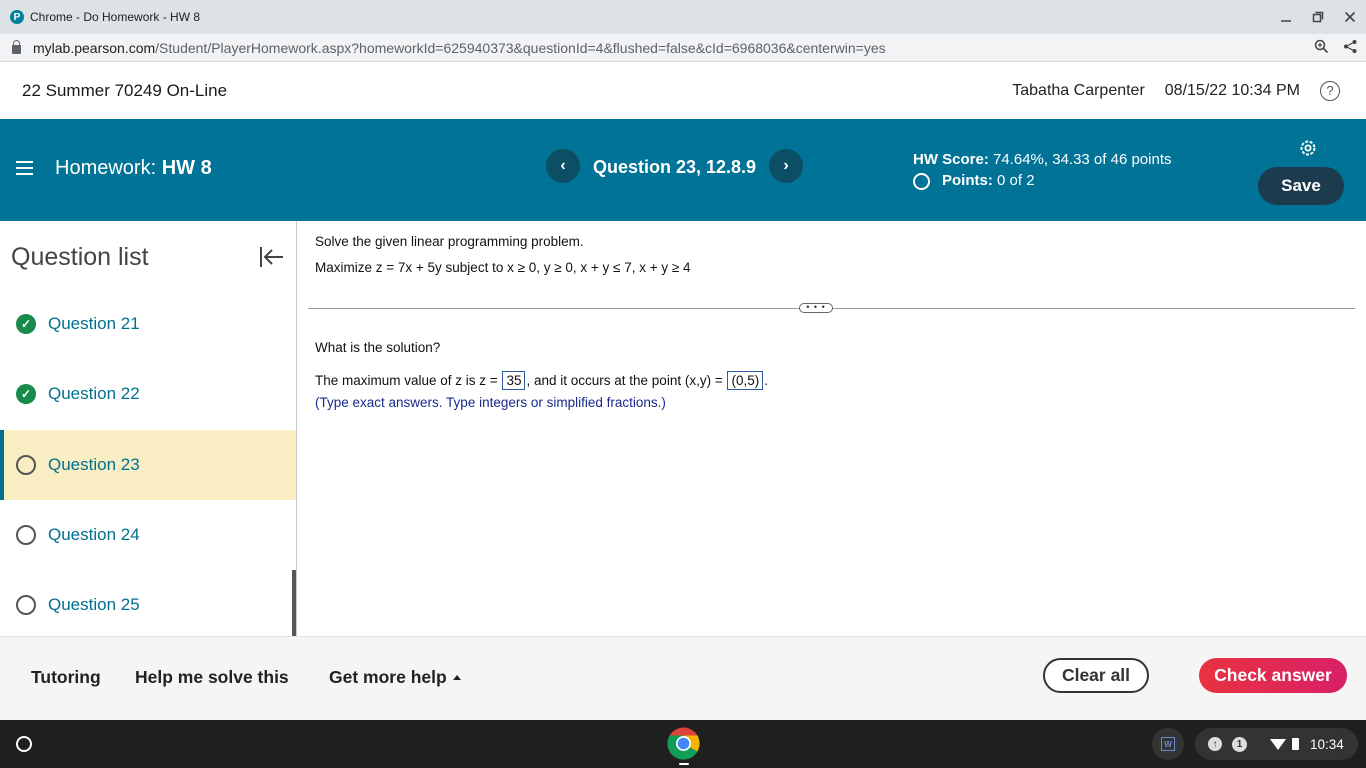  I want to click on chevron-right-icon: ›, so click(786, 165).